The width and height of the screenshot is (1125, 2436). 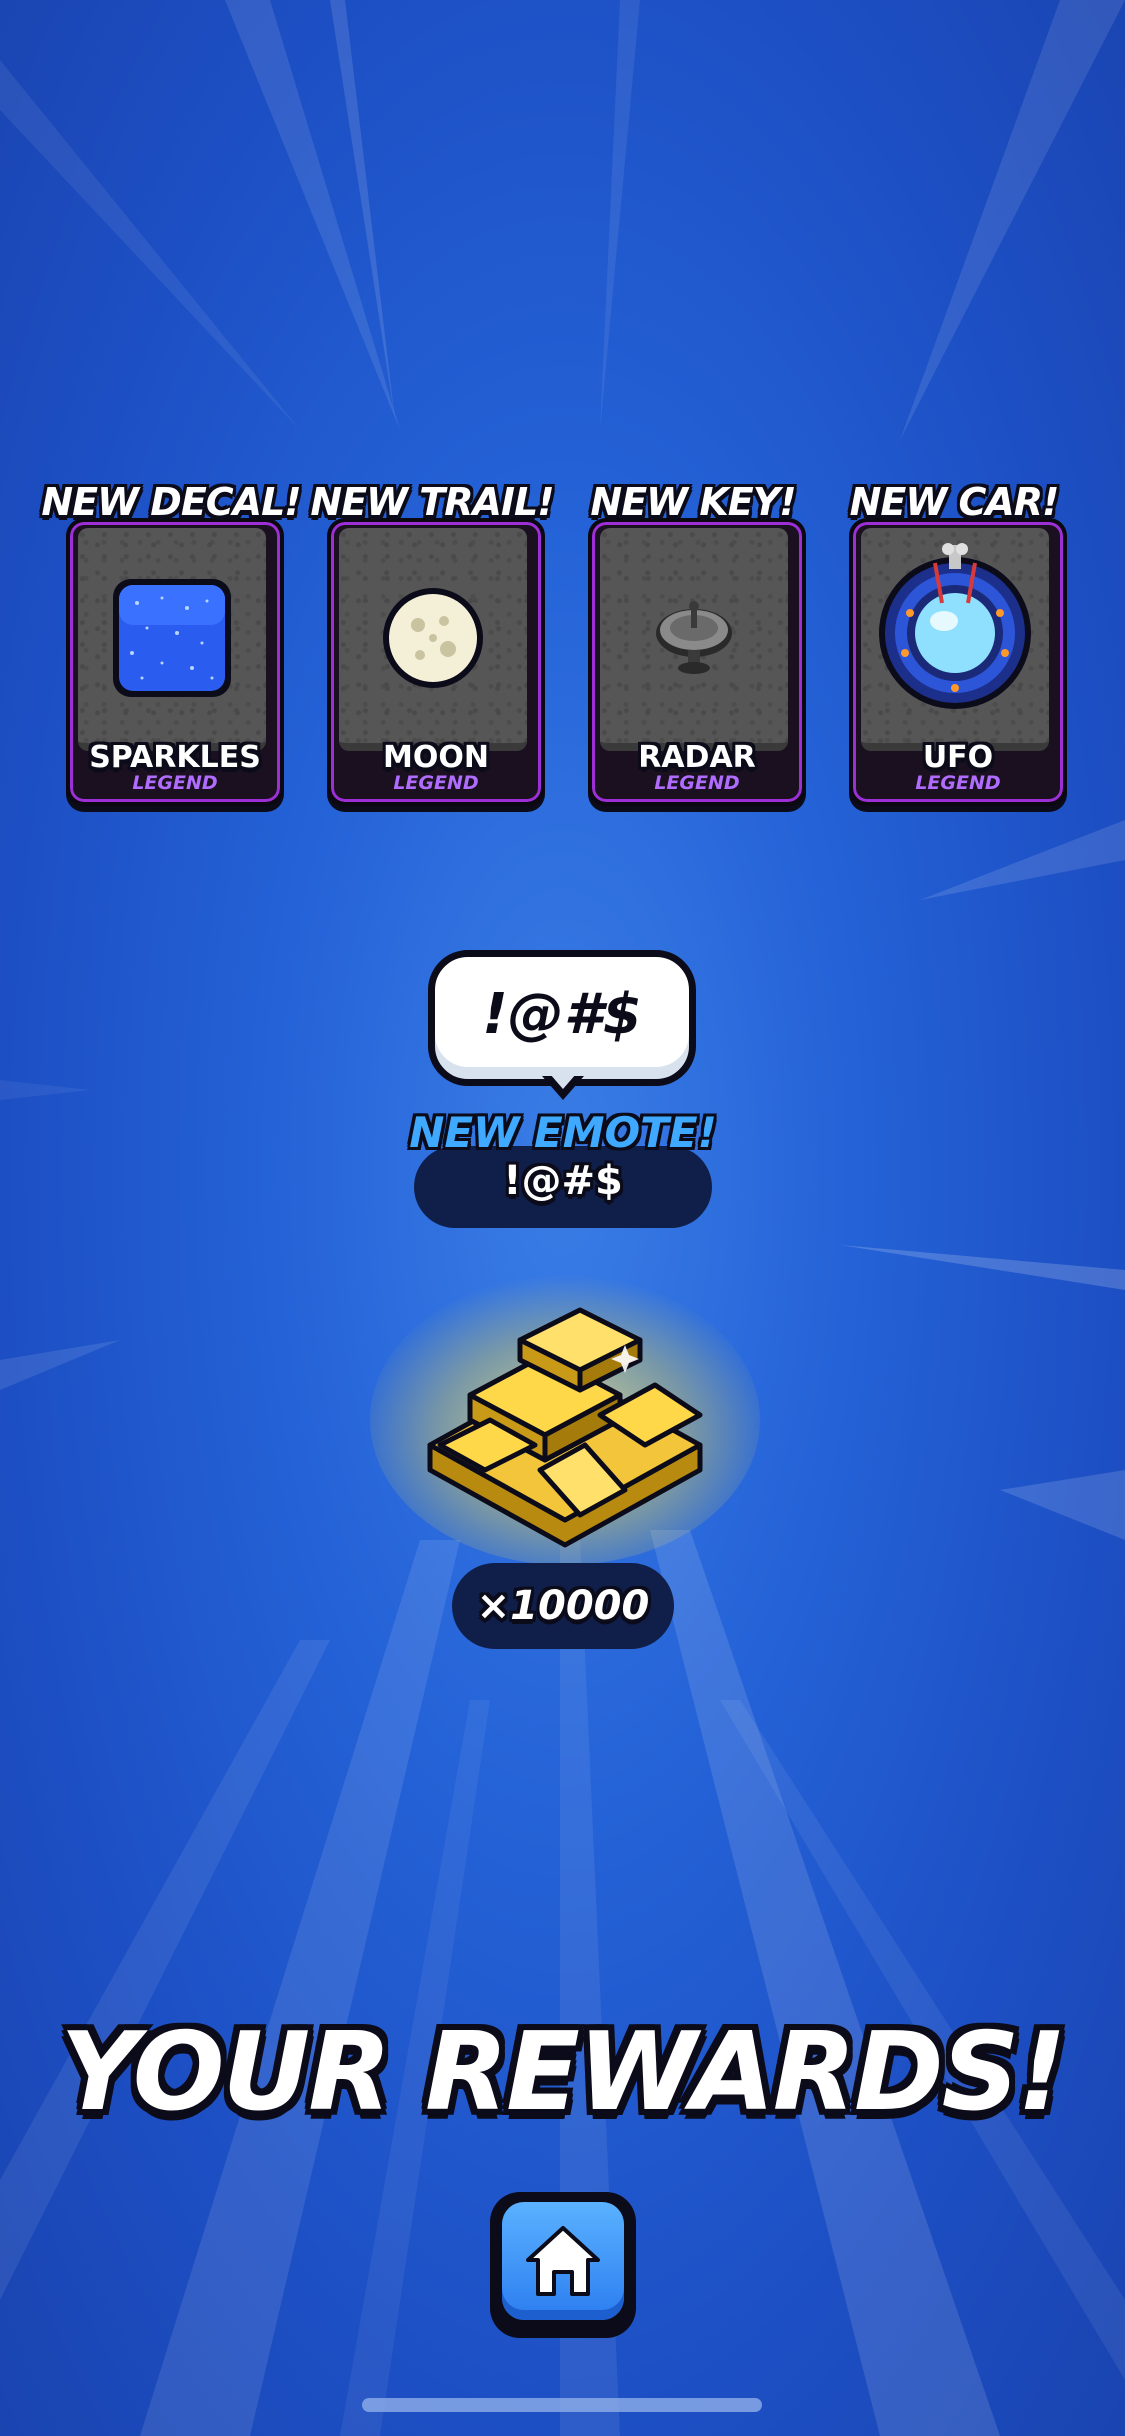 I want to click on reward-card-moon: NEW TRAIL! MOON LEGEND, so click(x=432, y=643).